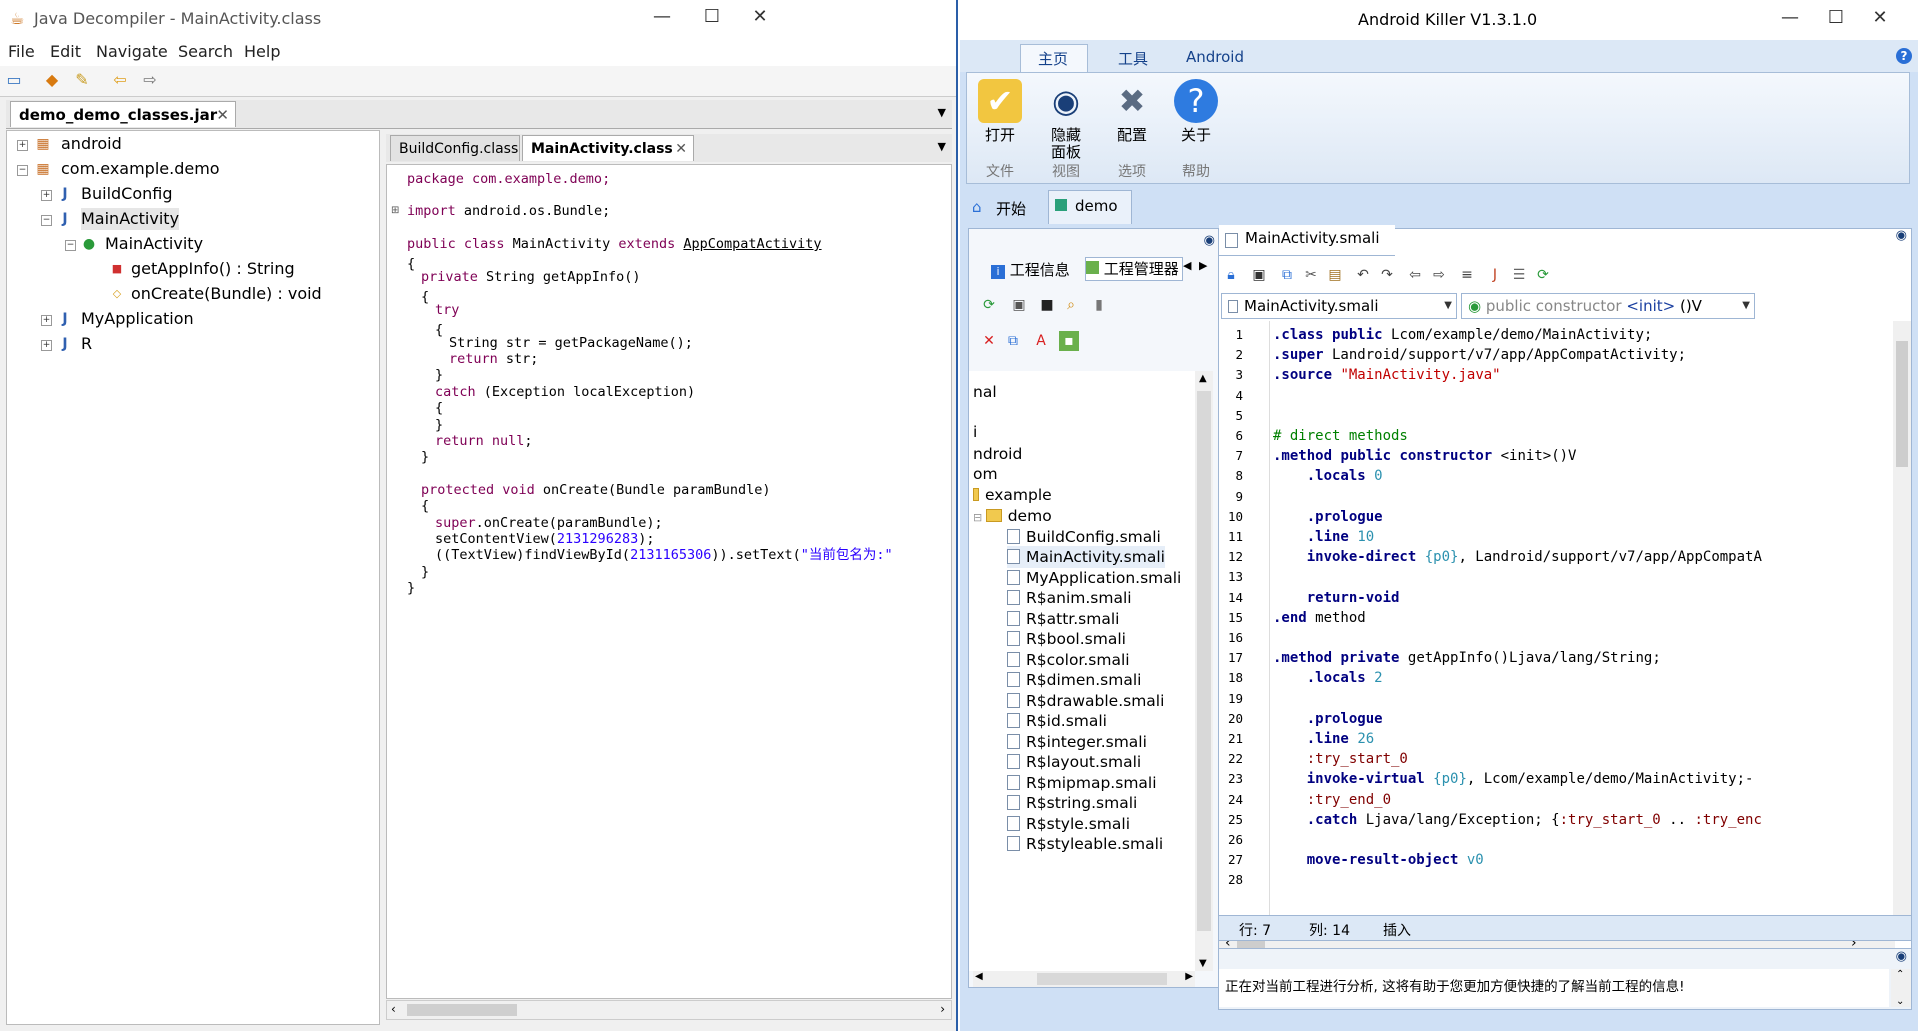 This screenshot has width=1918, height=1031. Describe the element at coordinates (1047, 305) in the screenshot. I see `terminal-icon: ■` at that location.